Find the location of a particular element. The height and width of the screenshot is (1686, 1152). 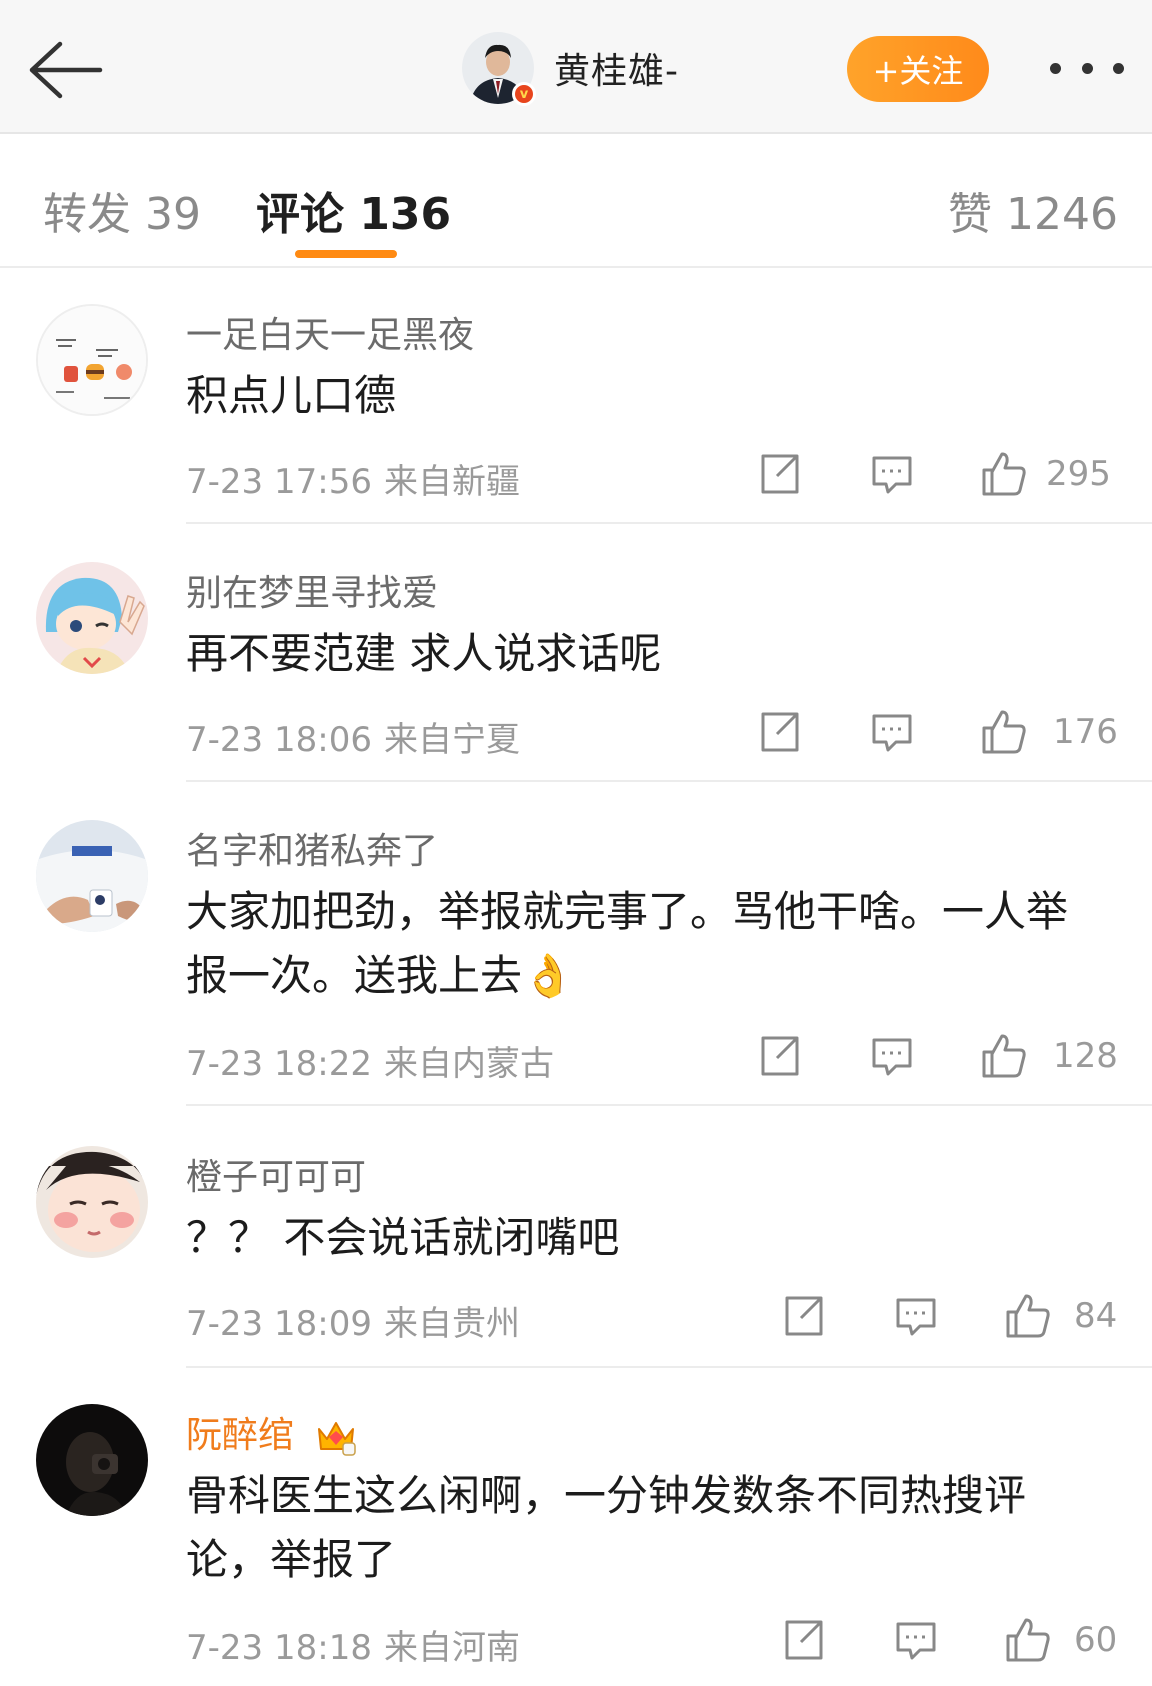

comment-item: 一足白天一足黑夜 积点儿口德 7-23 17:56 来自新疆 295 is located at coordinates (576, 415).